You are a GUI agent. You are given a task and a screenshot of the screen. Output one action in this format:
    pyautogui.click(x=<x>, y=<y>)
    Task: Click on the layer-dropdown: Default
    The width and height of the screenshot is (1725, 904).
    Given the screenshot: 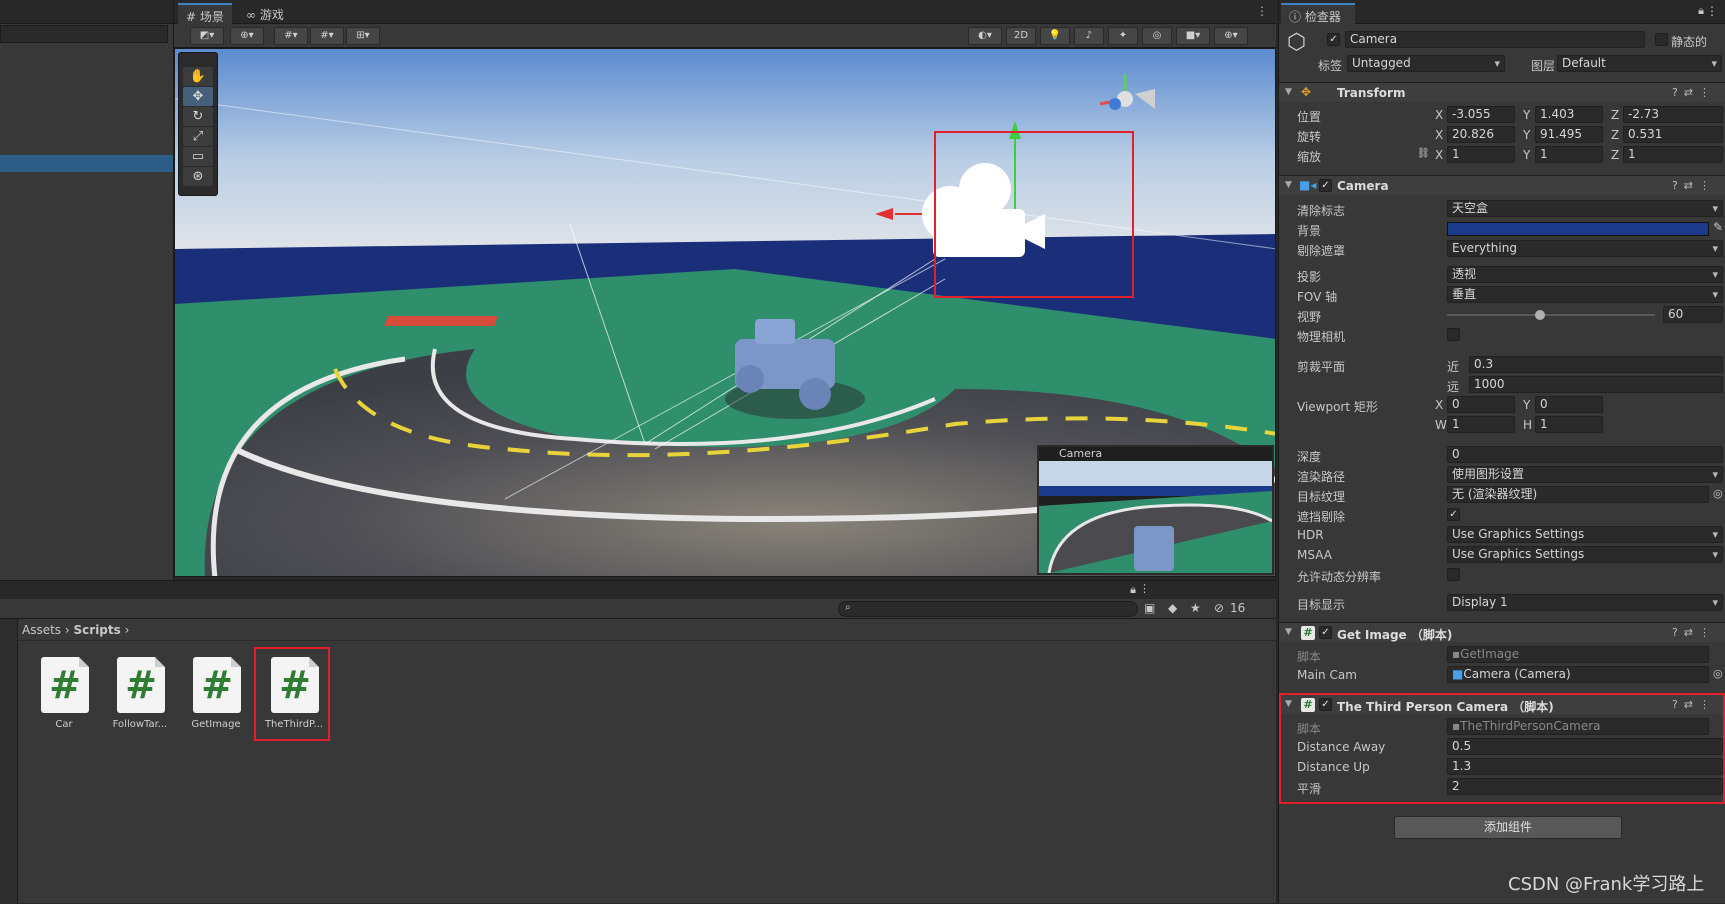 What is the action you would take?
    pyautogui.click(x=1639, y=63)
    